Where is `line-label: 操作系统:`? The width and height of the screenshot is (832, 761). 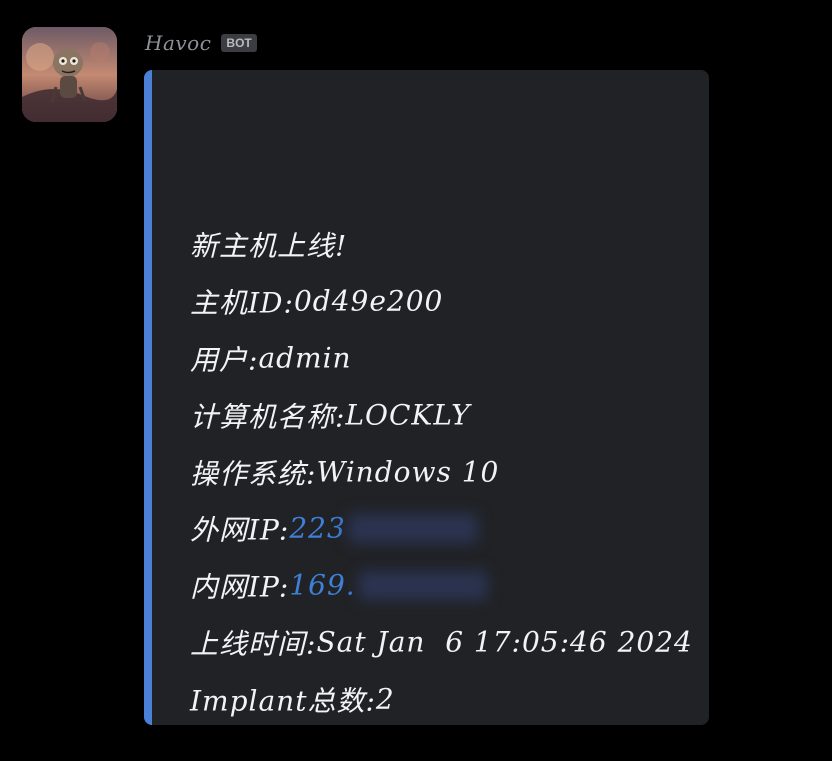 line-label: 操作系统: is located at coordinates (253, 473).